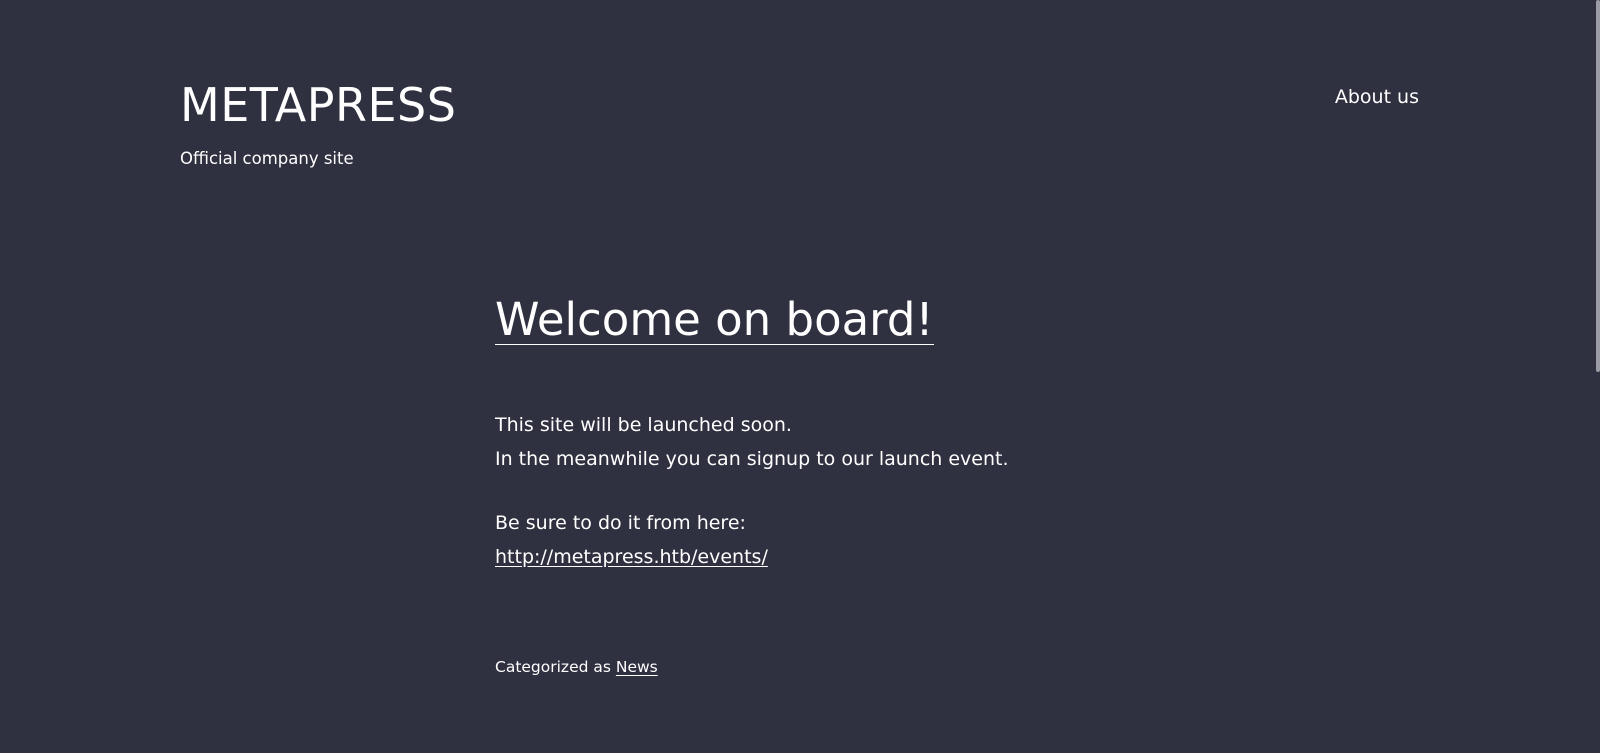 This screenshot has width=1600, height=753. I want to click on categorized-label: Categorized as, so click(555, 667).